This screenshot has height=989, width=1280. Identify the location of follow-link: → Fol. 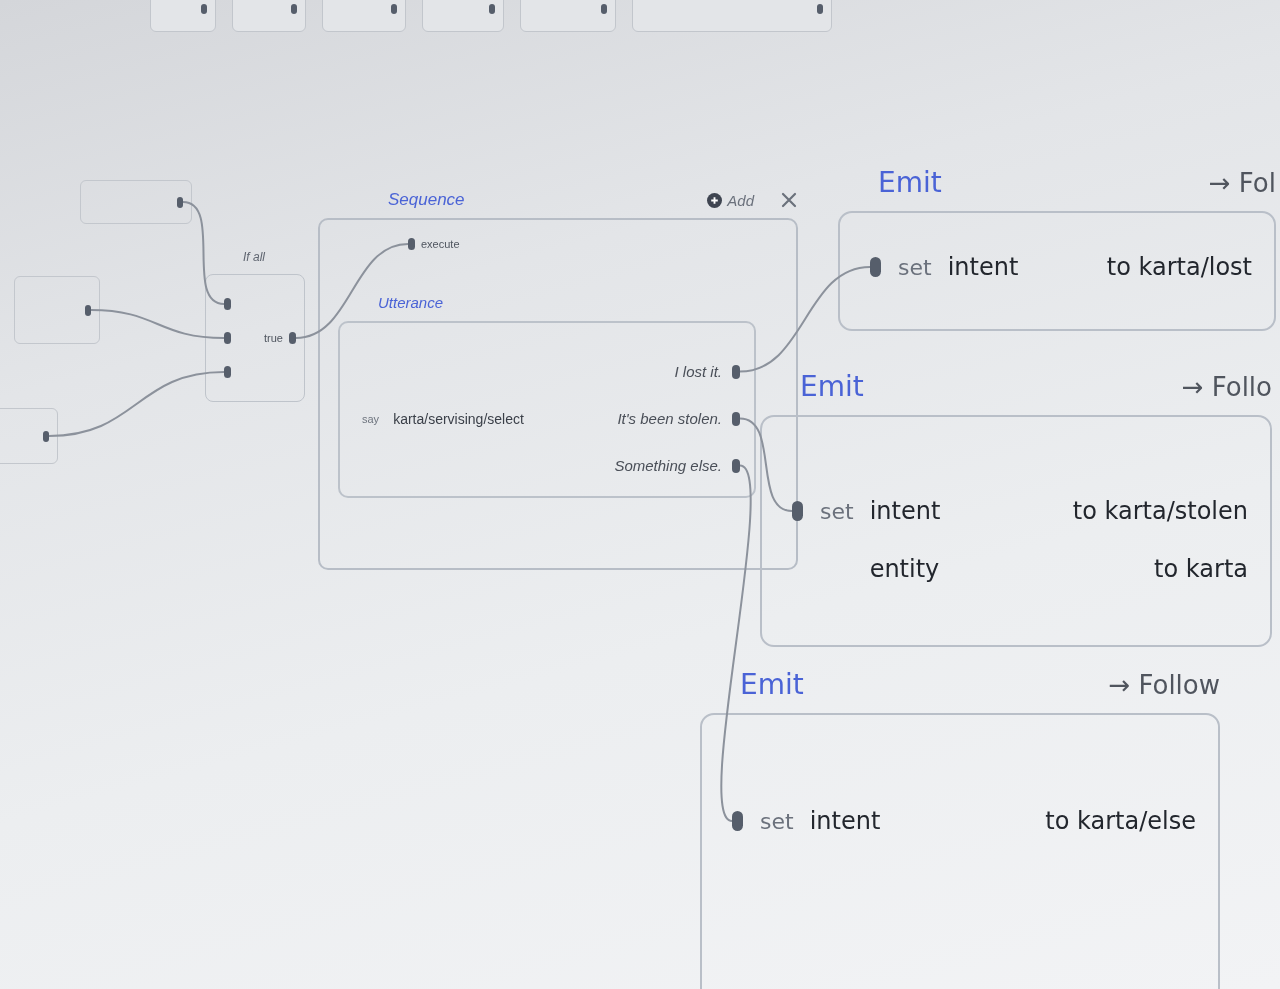
(1242, 182).